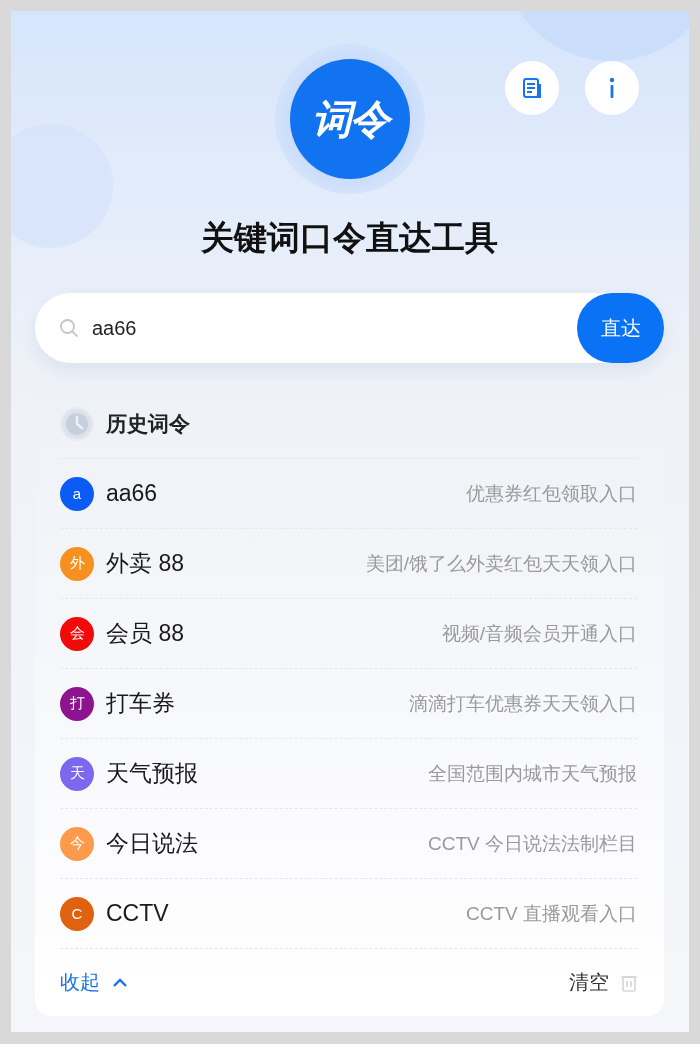 The width and height of the screenshot is (700, 1044). What do you see at coordinates (152, 843) in the screenshot?
I see `keyword-name: 今日说法` at bounding box center [152, 843].